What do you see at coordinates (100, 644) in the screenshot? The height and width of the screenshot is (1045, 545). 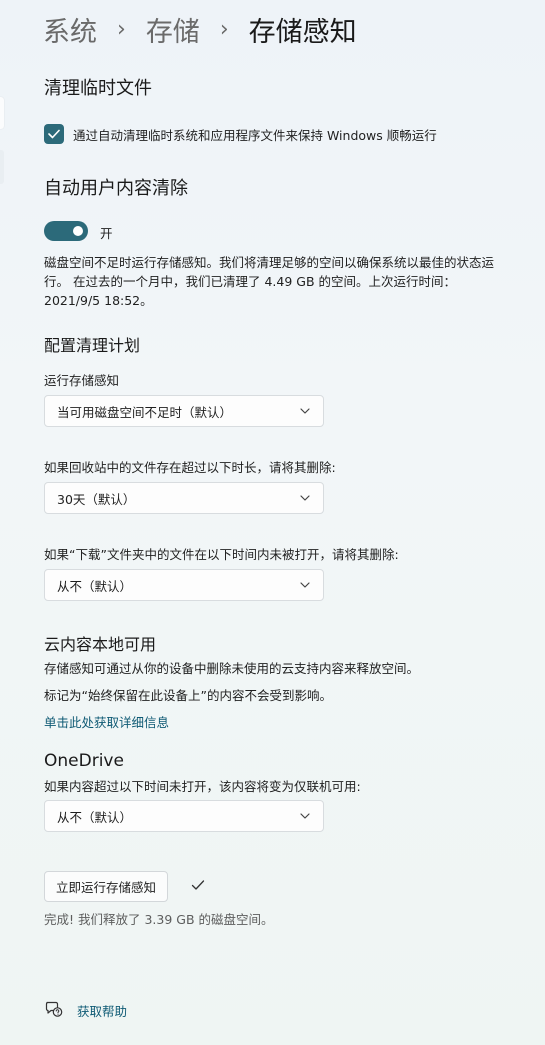 I see `cloud-content-heading: 云内容本地可用` at bounding box center [100, 644].